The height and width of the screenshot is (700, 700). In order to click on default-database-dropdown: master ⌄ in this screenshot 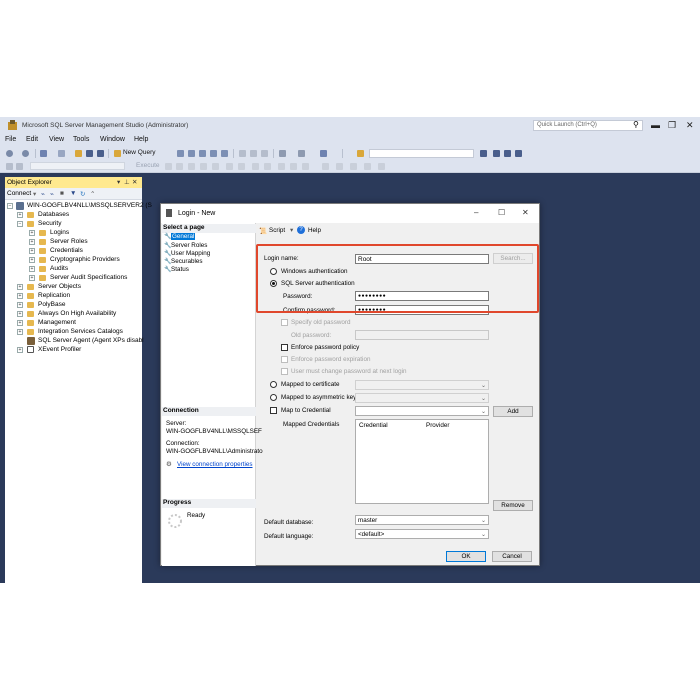, I will do `click(422, 520)`.